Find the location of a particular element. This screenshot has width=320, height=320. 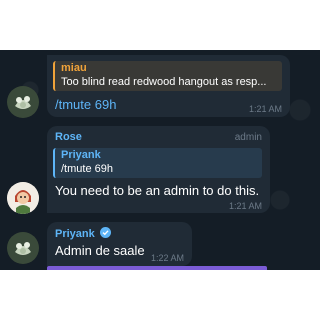

sender-name: Rose is located at coordinates (68, 137).